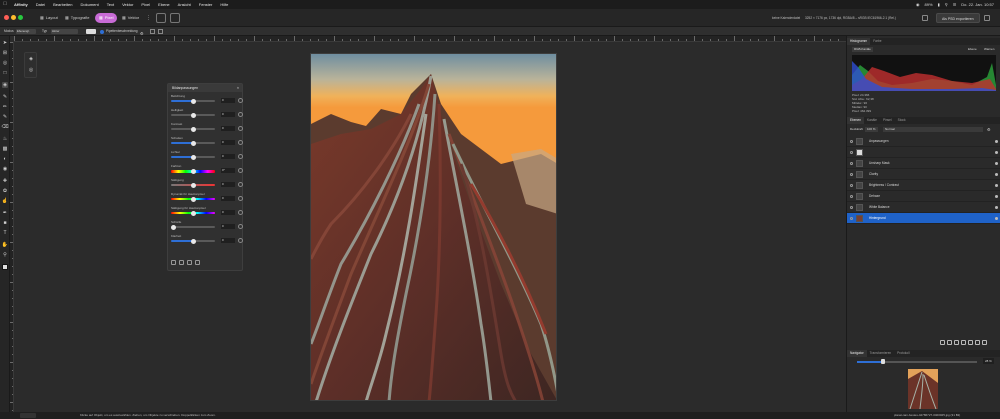  What do you see at coordinates (977, 342) in the screenshot?
I see `fx-icon` at bounding box center [977, 342].